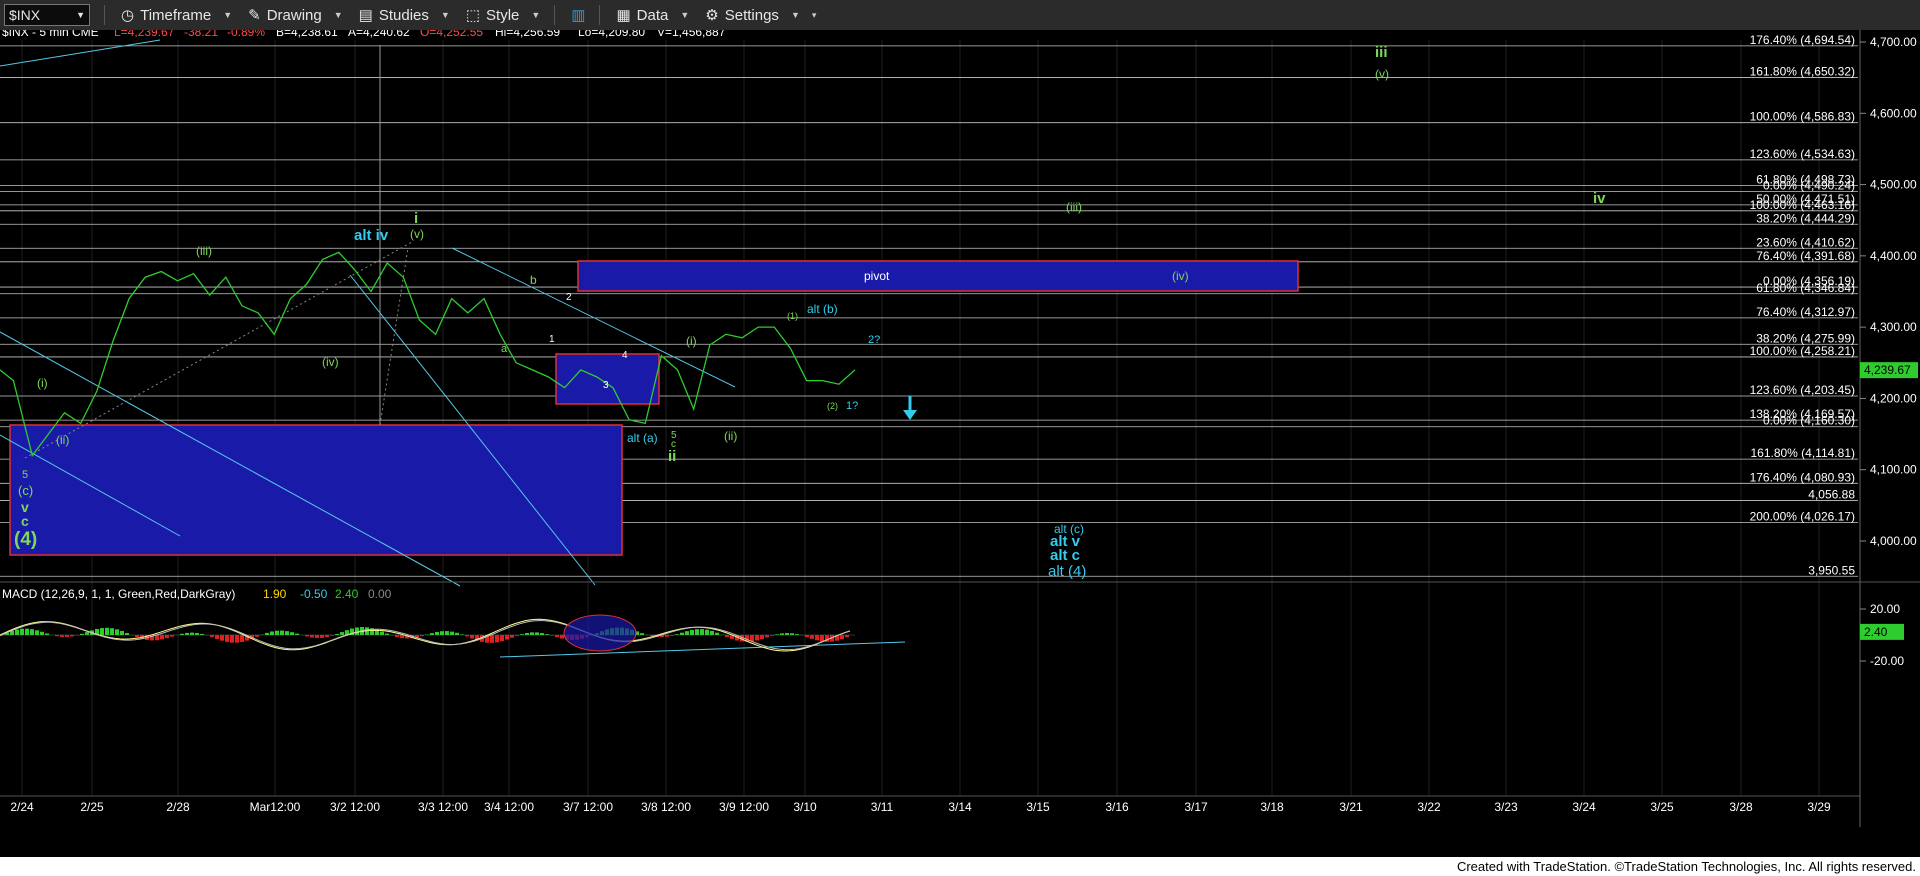 Image resolution: width=1920 pixels, height=876 pixels. What do you see at coordinates (588, 807) in the screenshot?
I see `x-axis-label: 3/7 12:00` at bounding box center [588, 807].